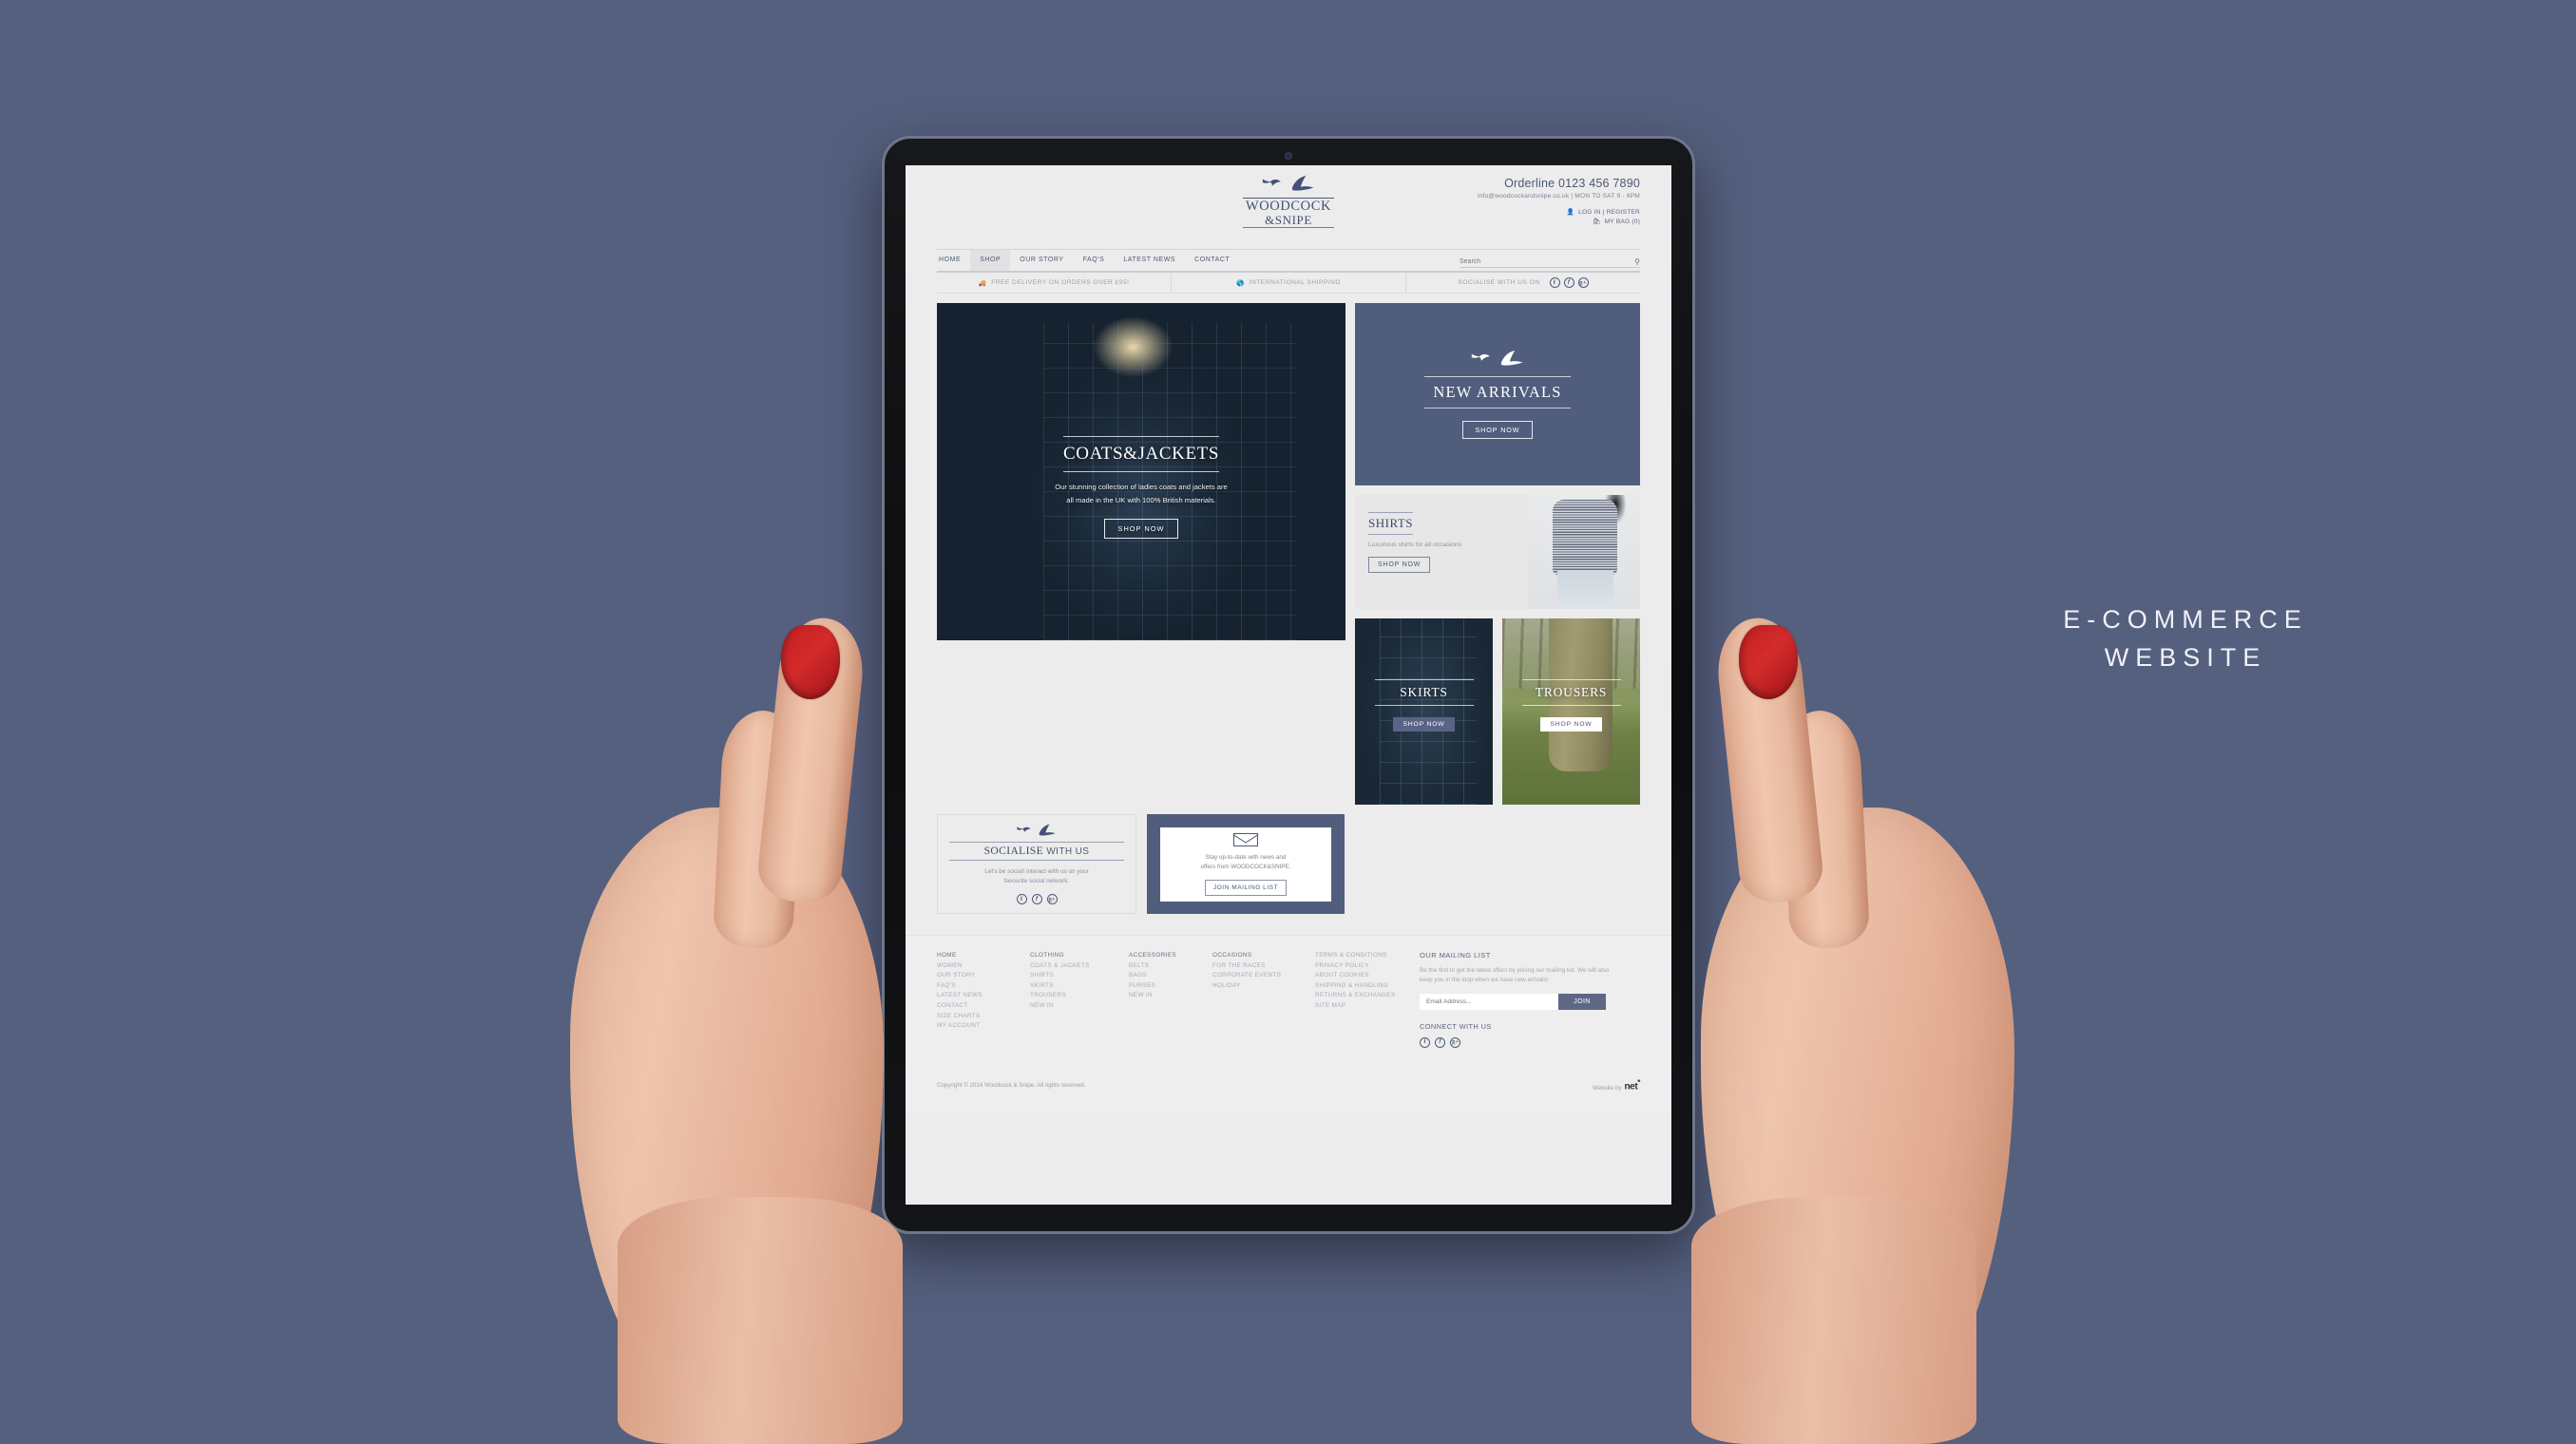 This screenshot has width=2576, height=1444. I want to click on left-thumb, so click(811, 760).